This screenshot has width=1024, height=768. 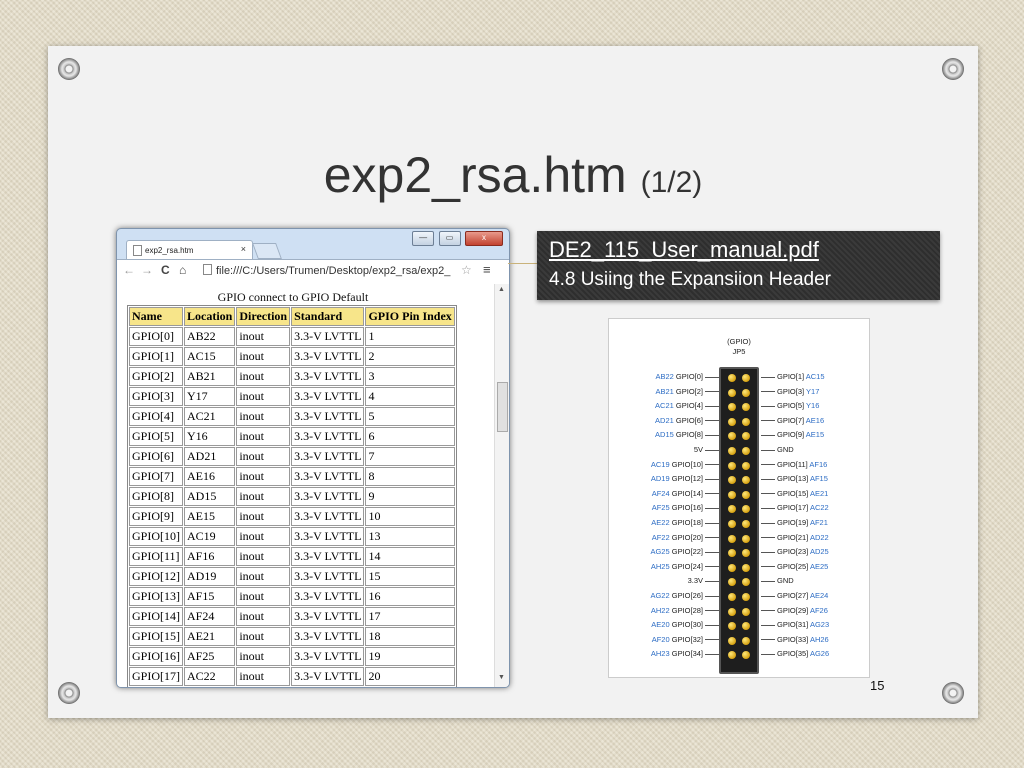 What do you see at coordinates (156, 316) in the screenshot?
I see `column-header: Name` at bounding box center [156, 316].